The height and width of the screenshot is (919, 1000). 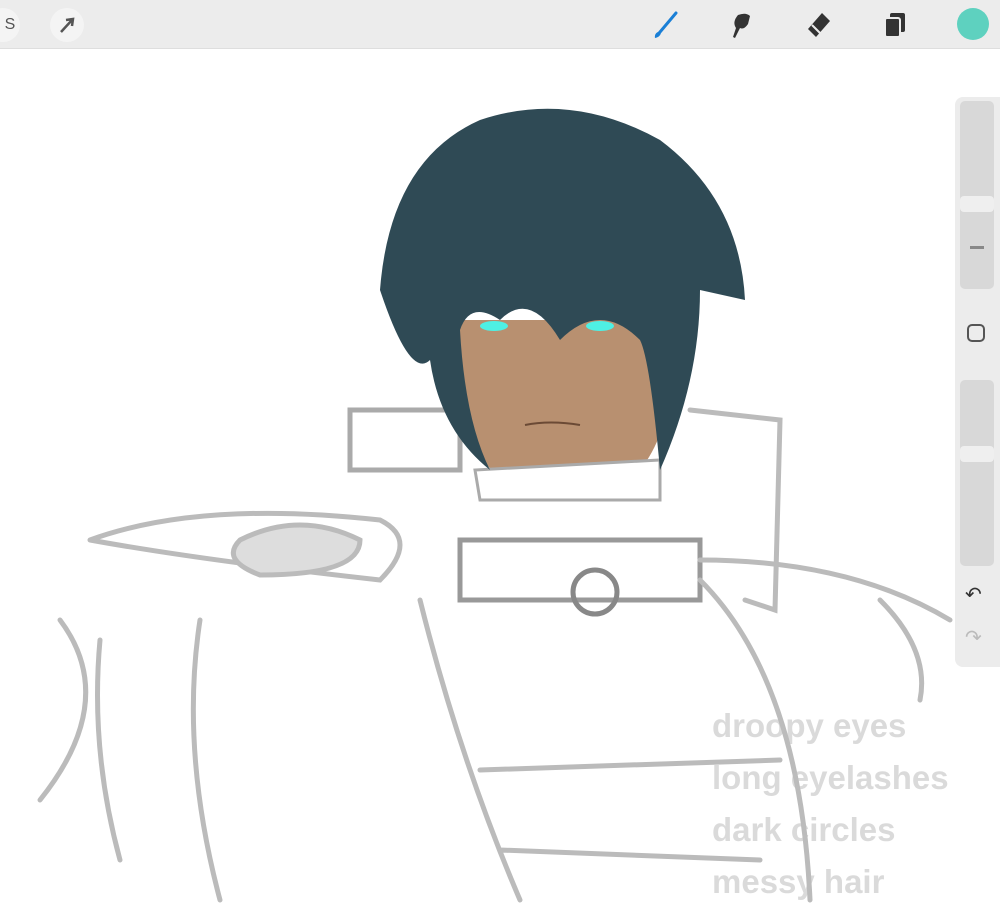 I want to click on selection-button: S, so click(x=10, y=25).